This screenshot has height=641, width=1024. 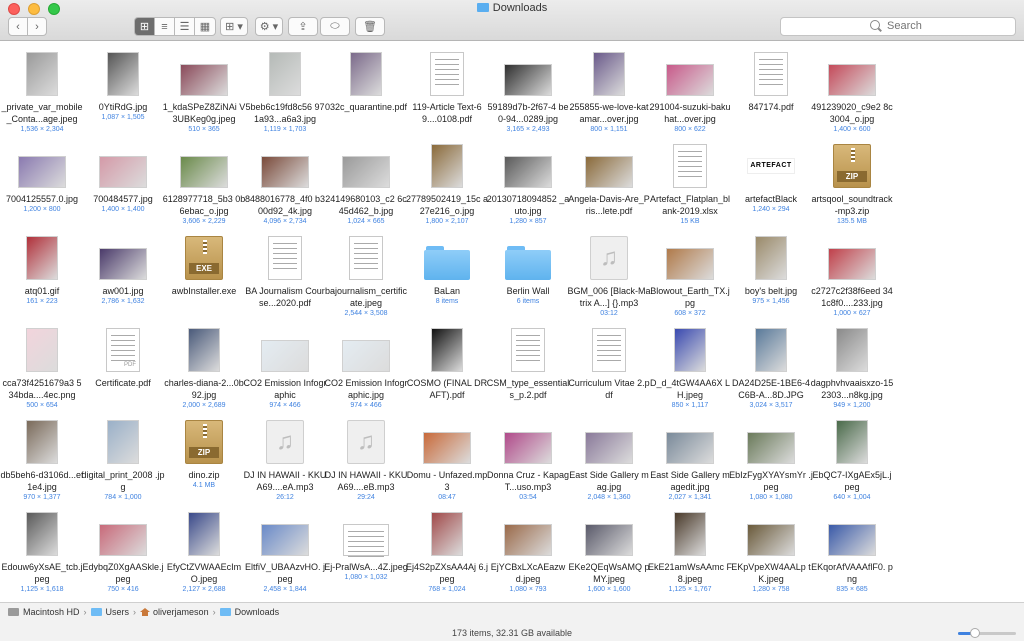 I want to click on file-meta: 2,000 × 2,689, so click(x=204, y=405).